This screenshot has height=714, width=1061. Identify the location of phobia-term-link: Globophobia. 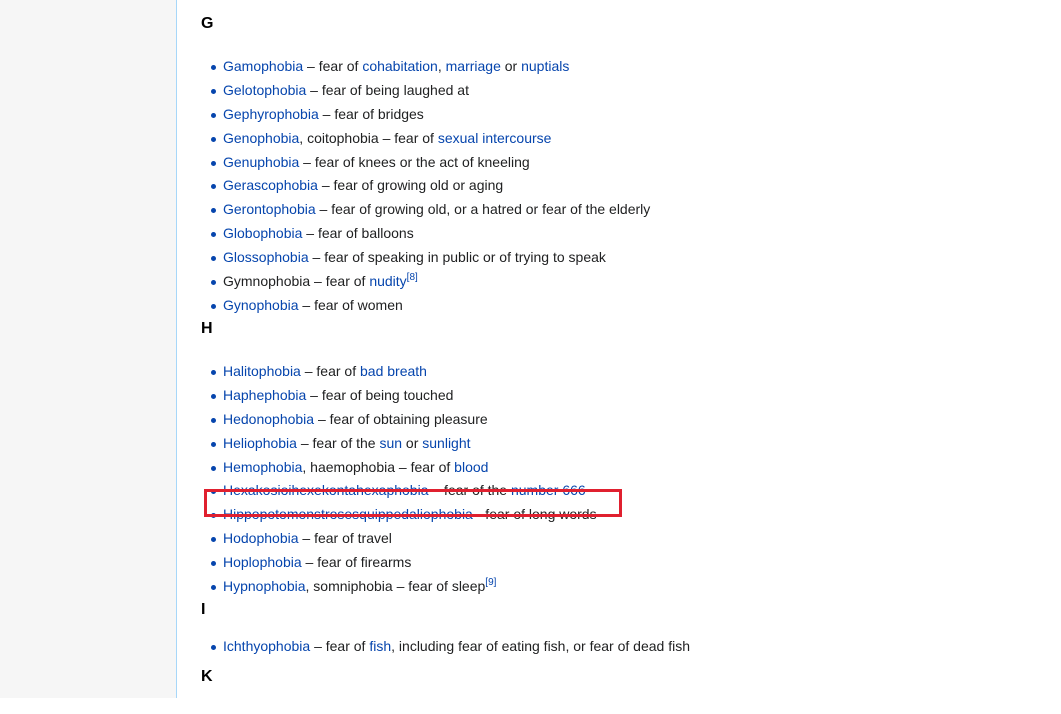
(262, 233).